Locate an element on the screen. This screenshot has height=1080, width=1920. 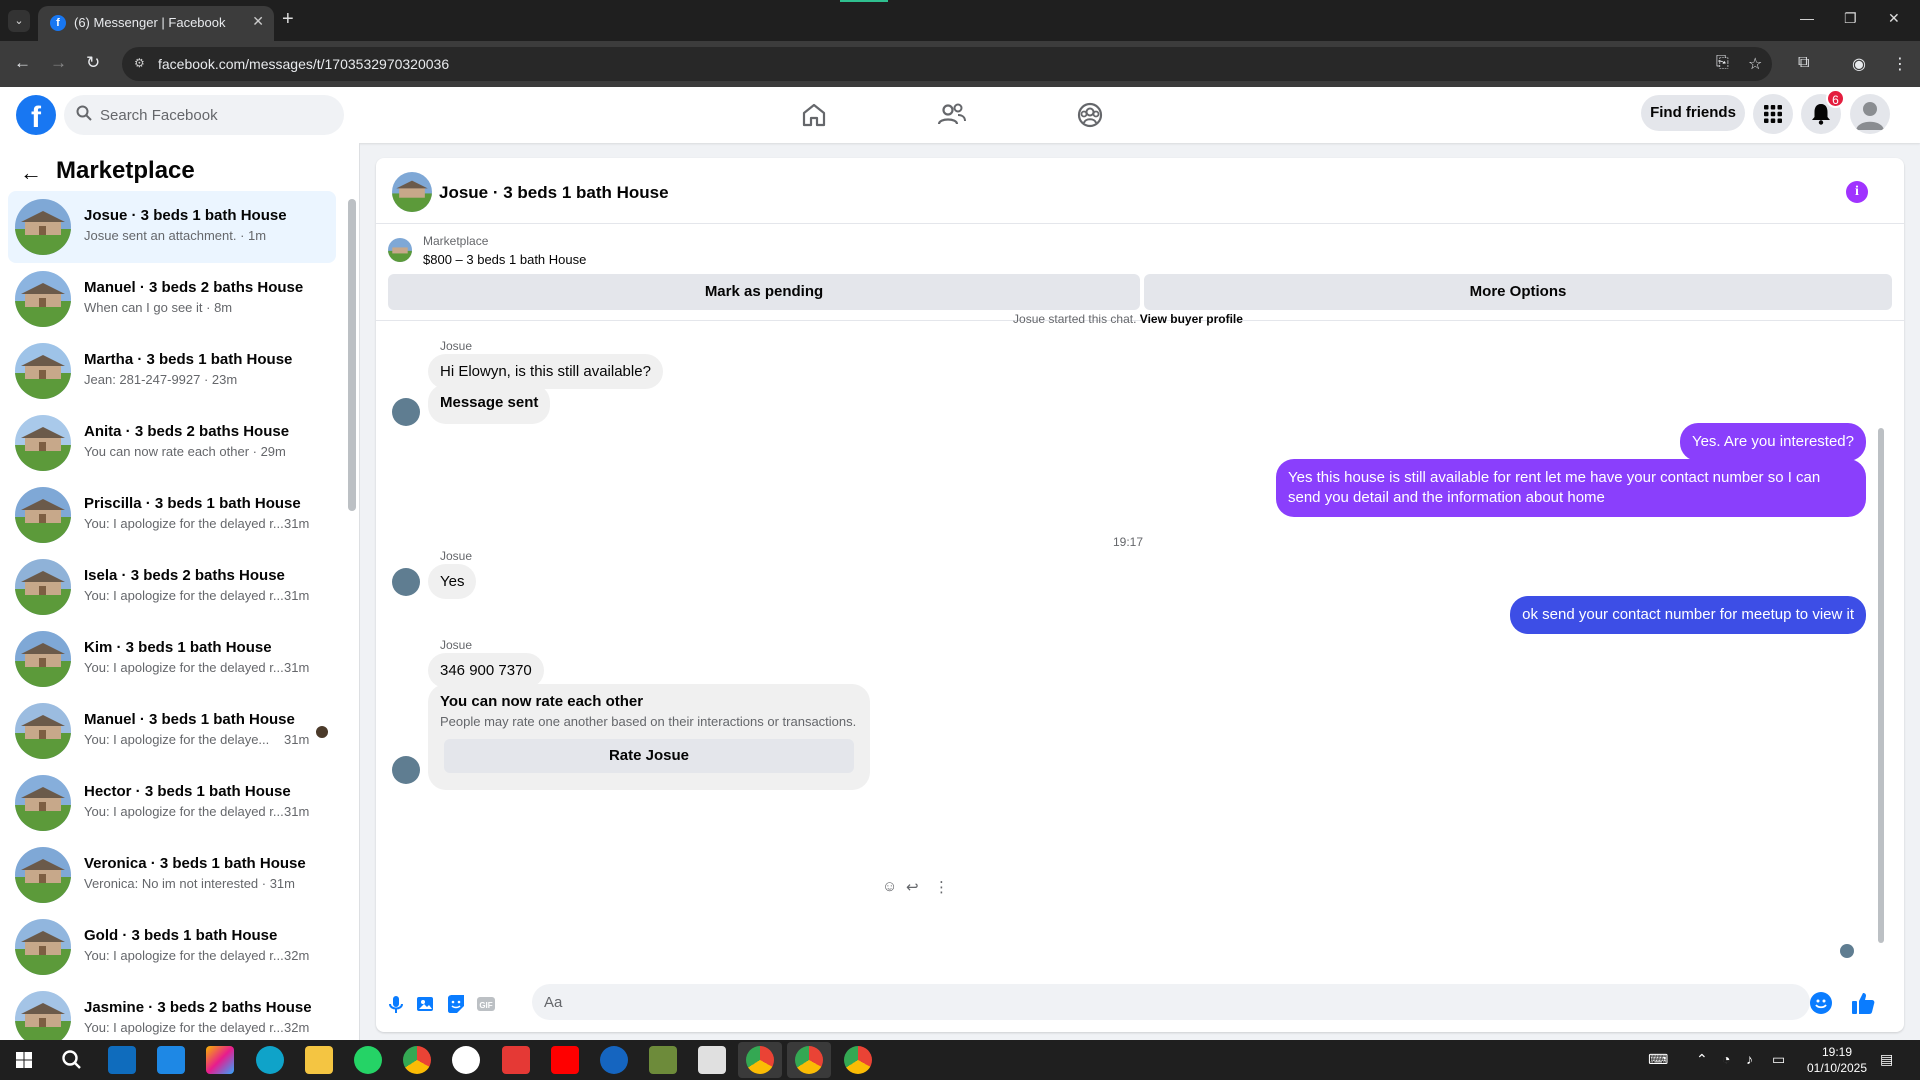
home-icon is located at coordinates (814, 115).